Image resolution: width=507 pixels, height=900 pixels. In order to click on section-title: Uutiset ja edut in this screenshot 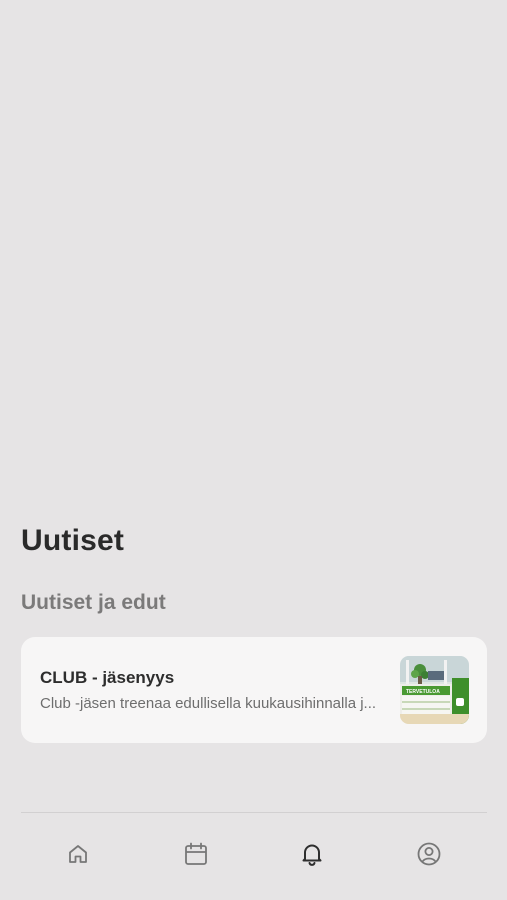, I will do `click(93, 602)`.